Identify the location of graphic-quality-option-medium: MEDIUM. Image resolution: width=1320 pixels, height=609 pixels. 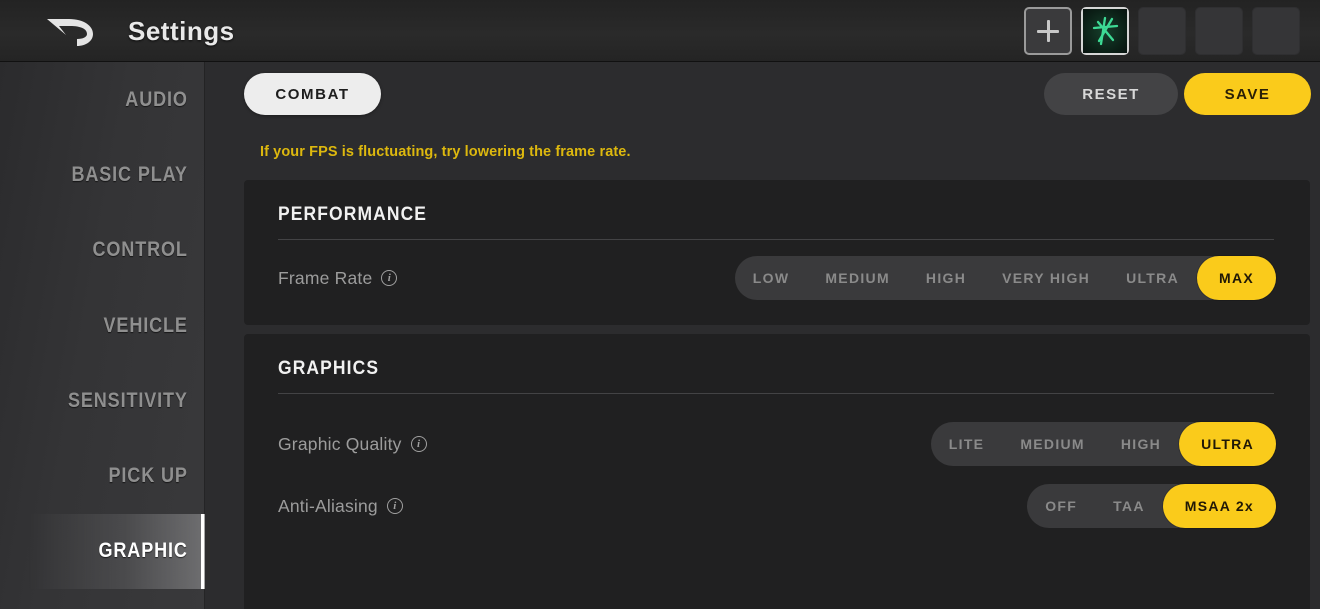
(1052, 444).